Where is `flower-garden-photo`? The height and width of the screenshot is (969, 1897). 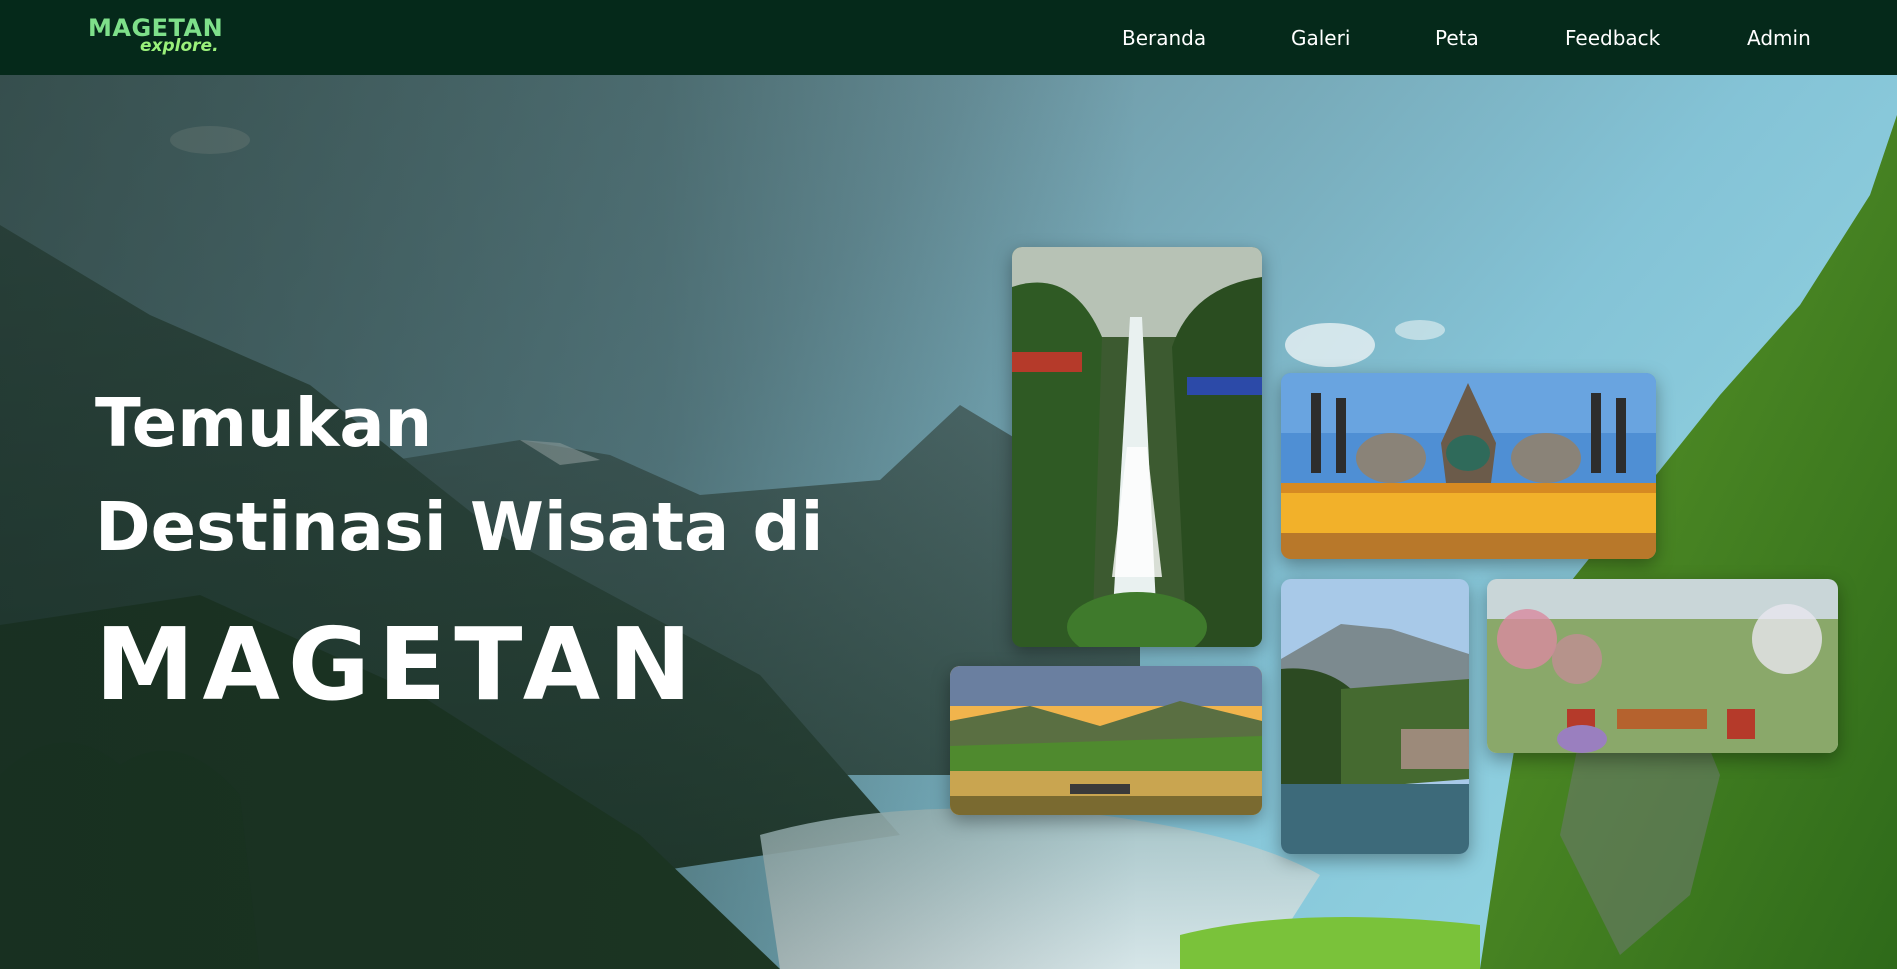 flower-garden-photo is located at coordinates (1662, 666).